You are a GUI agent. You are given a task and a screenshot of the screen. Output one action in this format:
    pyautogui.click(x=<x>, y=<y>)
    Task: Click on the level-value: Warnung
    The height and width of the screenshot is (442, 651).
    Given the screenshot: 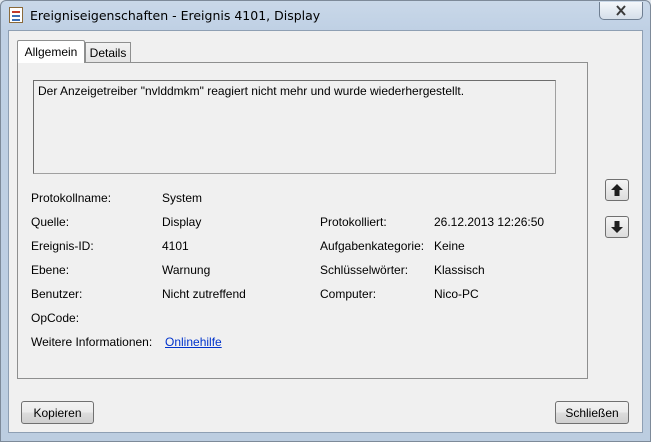 What is the action you would take?
    pyautogui.click(x=186, y=270)
    